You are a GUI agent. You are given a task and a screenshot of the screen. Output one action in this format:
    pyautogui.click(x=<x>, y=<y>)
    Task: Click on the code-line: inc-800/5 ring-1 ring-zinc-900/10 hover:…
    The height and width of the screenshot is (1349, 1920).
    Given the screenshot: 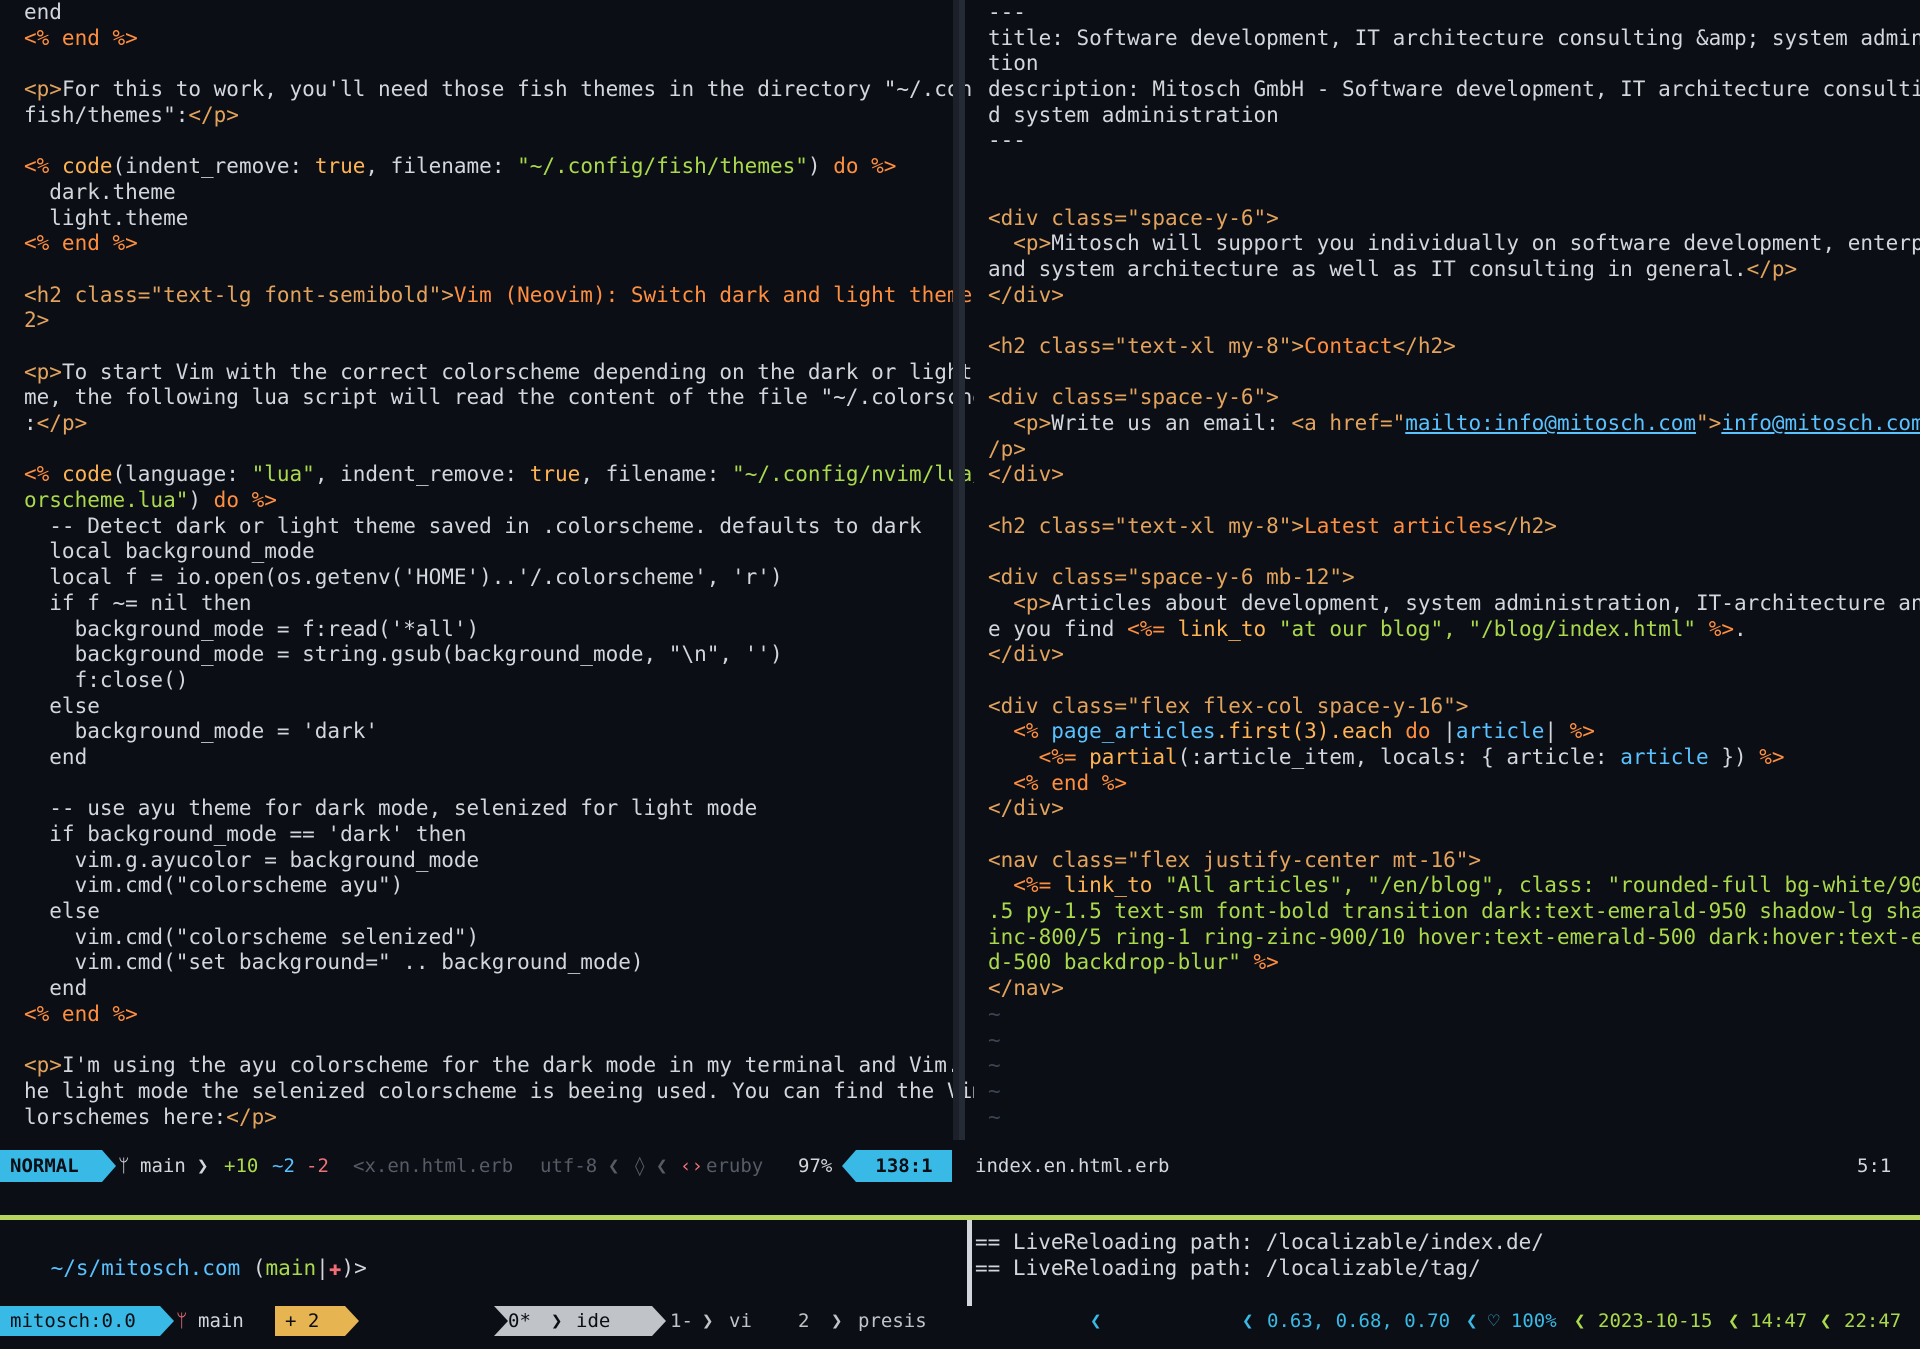 What is the action you would take?
    pyautogui.click(x=1454, y=938)
    